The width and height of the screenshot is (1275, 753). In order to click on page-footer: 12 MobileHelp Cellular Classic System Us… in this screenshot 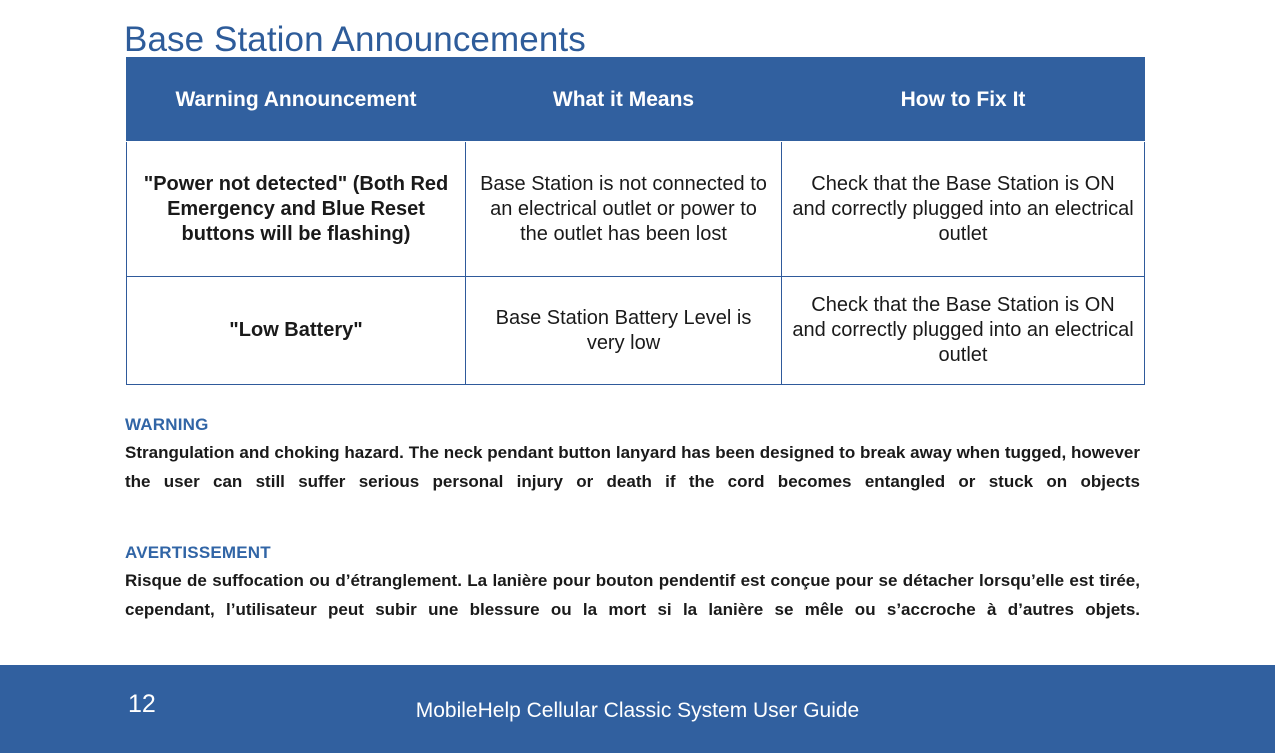, I will do `click(637, 709)`.